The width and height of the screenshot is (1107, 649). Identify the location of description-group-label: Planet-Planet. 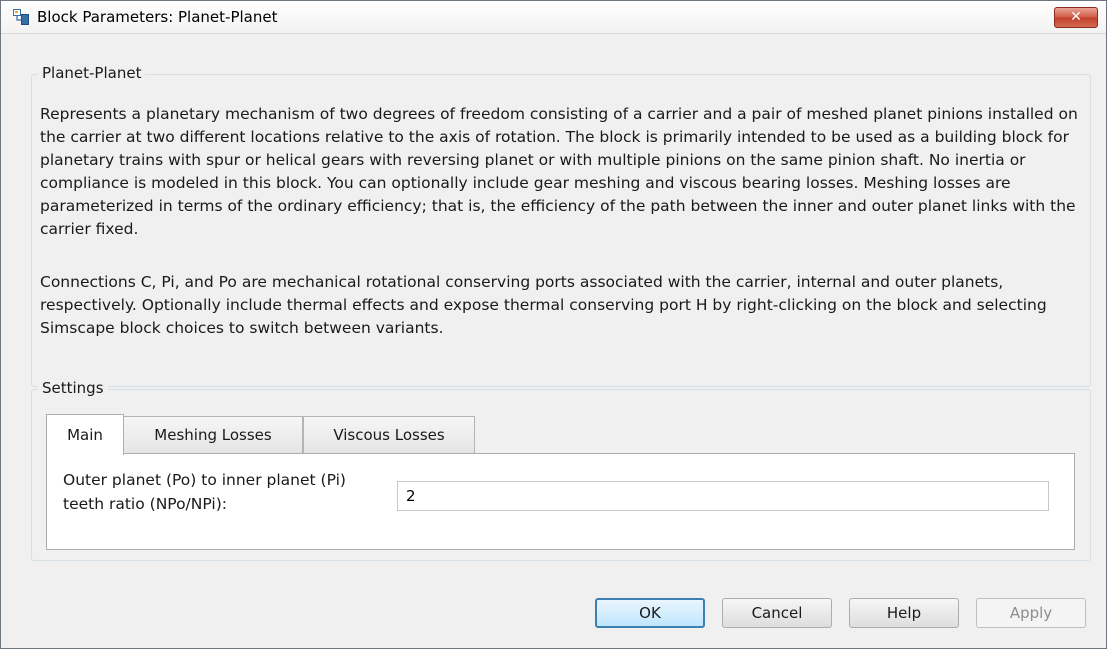
(92, 73).